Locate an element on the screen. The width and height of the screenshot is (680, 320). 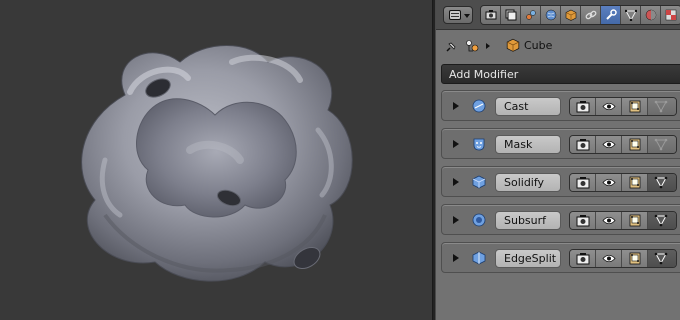
scene-icon is located at coordinates (531, 15).